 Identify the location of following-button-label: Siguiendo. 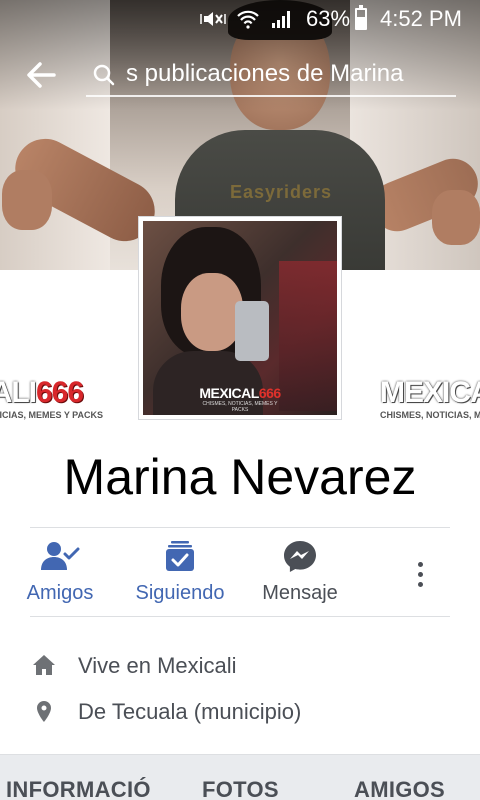
(180, 593).